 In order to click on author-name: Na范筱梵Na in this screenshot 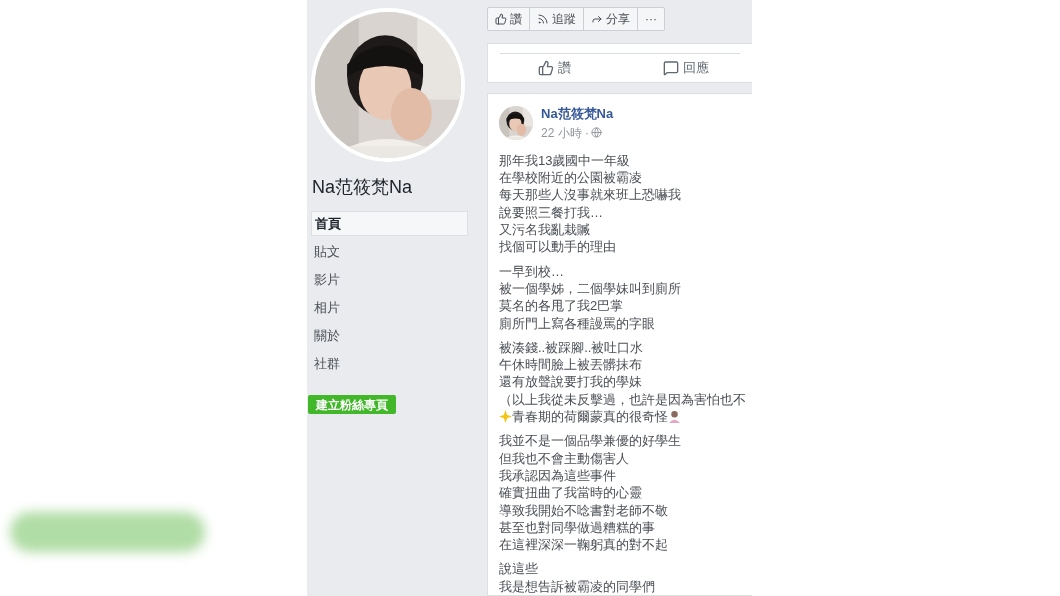, I will do `click(577, 114)`.